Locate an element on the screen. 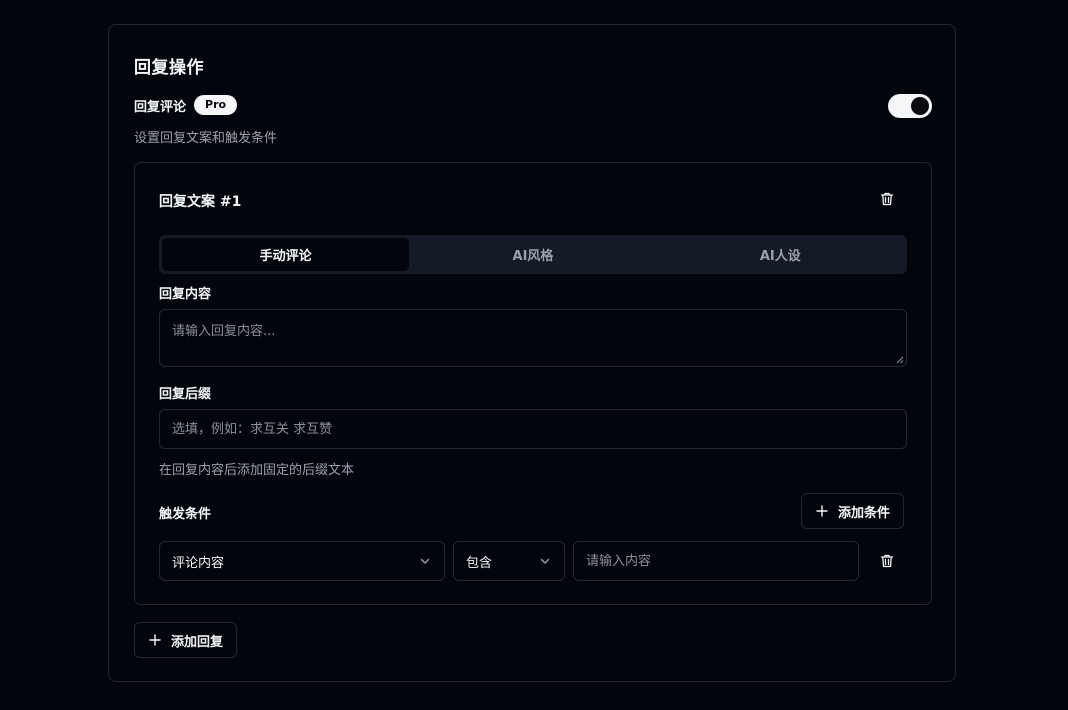  reply-suffix-input is located at coordinates (533, 429).